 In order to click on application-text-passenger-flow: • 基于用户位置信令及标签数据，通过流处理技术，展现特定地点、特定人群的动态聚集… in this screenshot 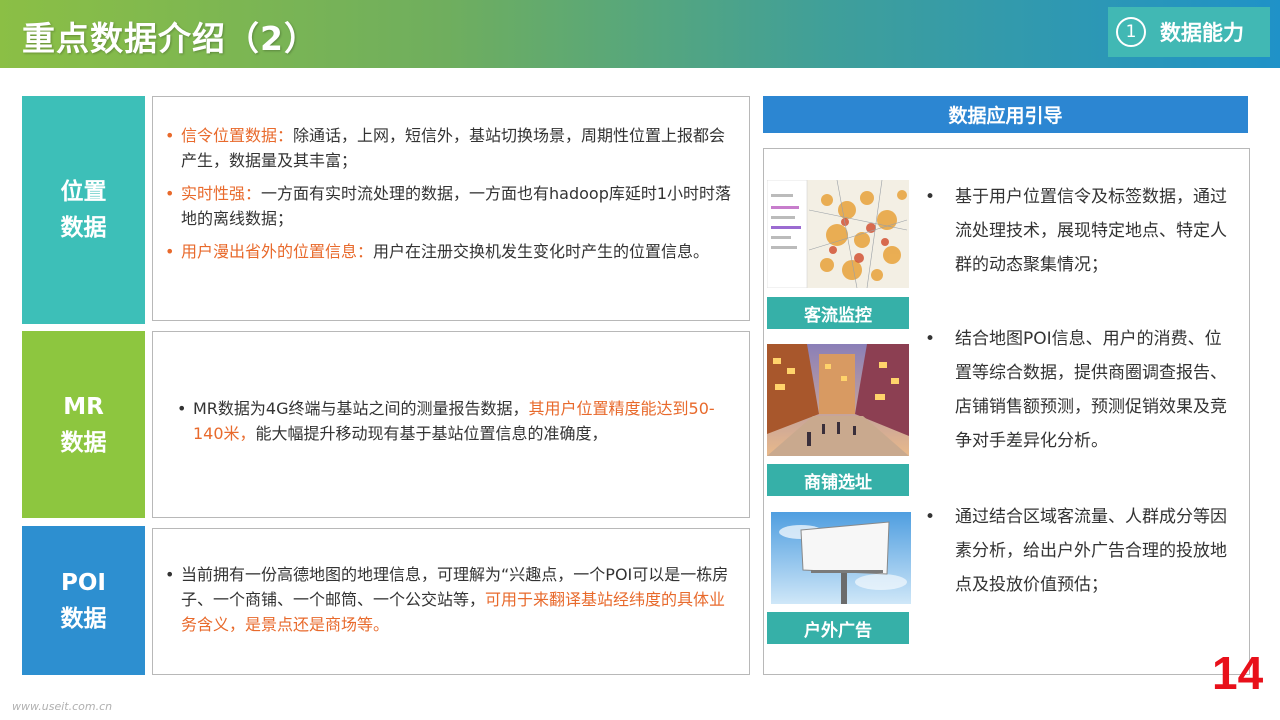, I will do `click(1080, 231)`.